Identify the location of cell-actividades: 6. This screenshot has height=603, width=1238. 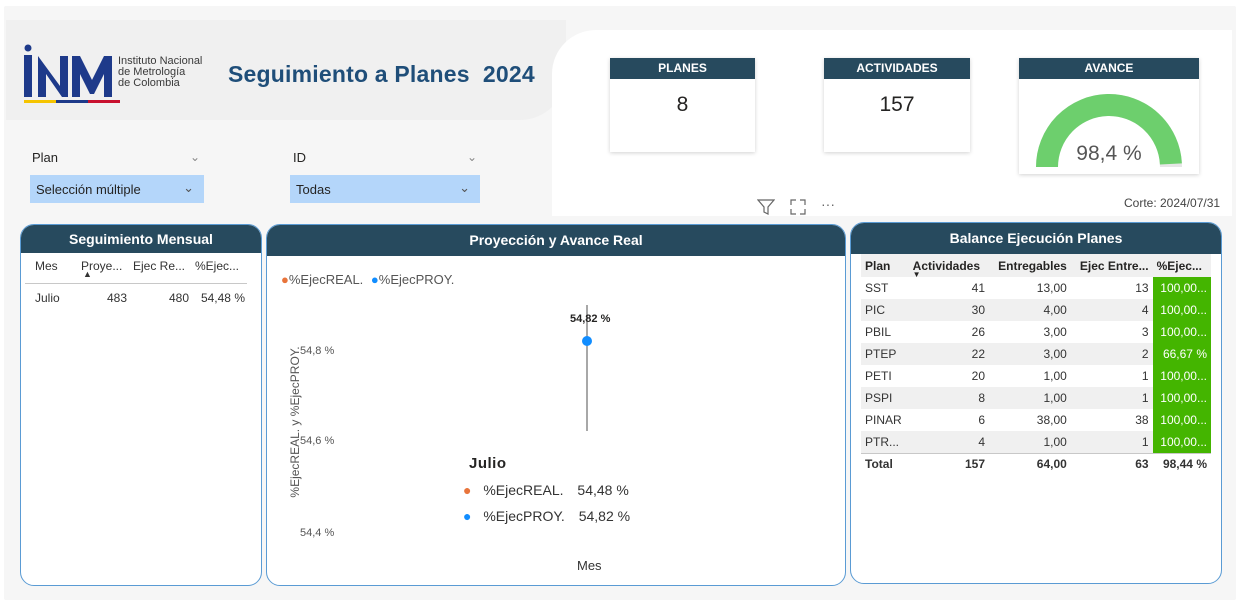
(982, 420).